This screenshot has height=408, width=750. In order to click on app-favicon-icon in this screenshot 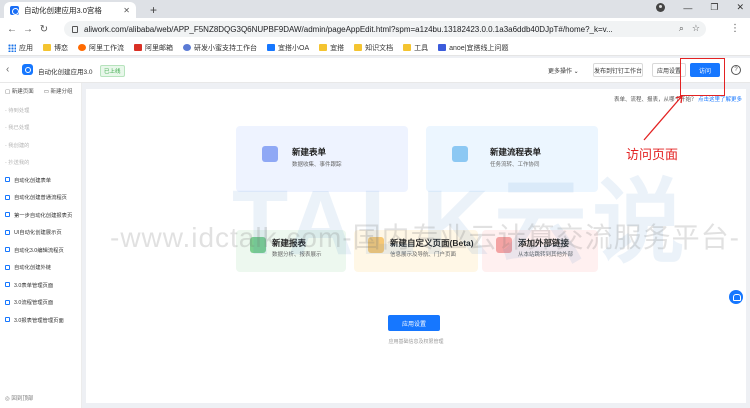, I will do `click(14, 10)`.